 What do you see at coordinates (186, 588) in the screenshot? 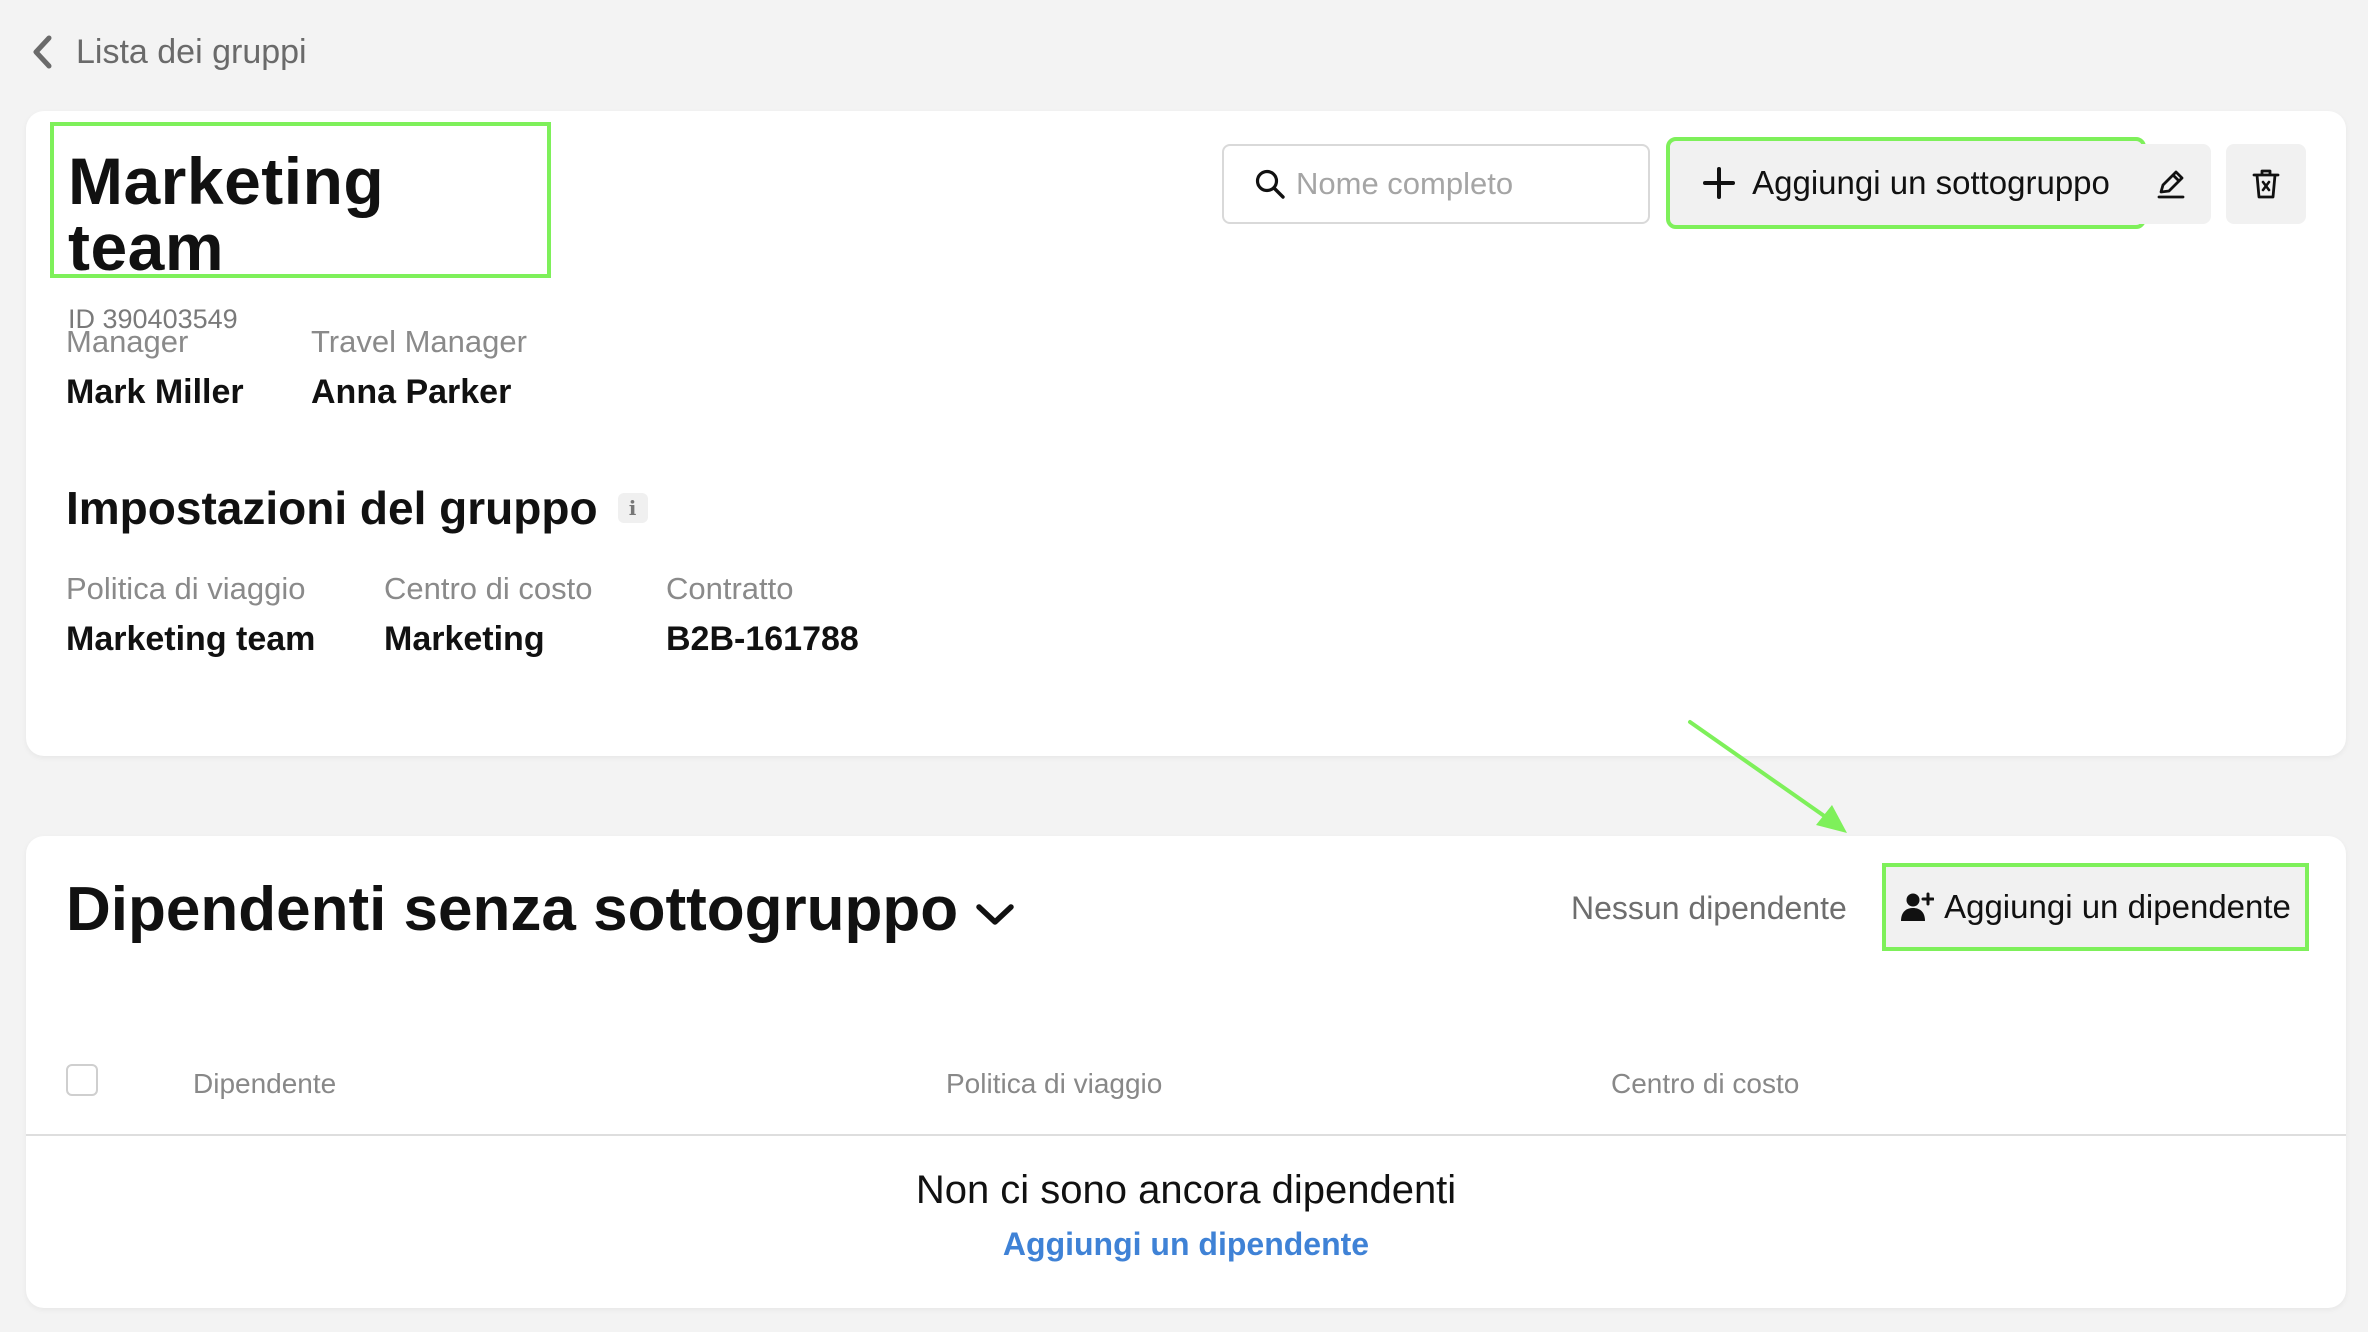
I see `travel-policy-label: Politica di viaggio` at bounding box center [186, 588].